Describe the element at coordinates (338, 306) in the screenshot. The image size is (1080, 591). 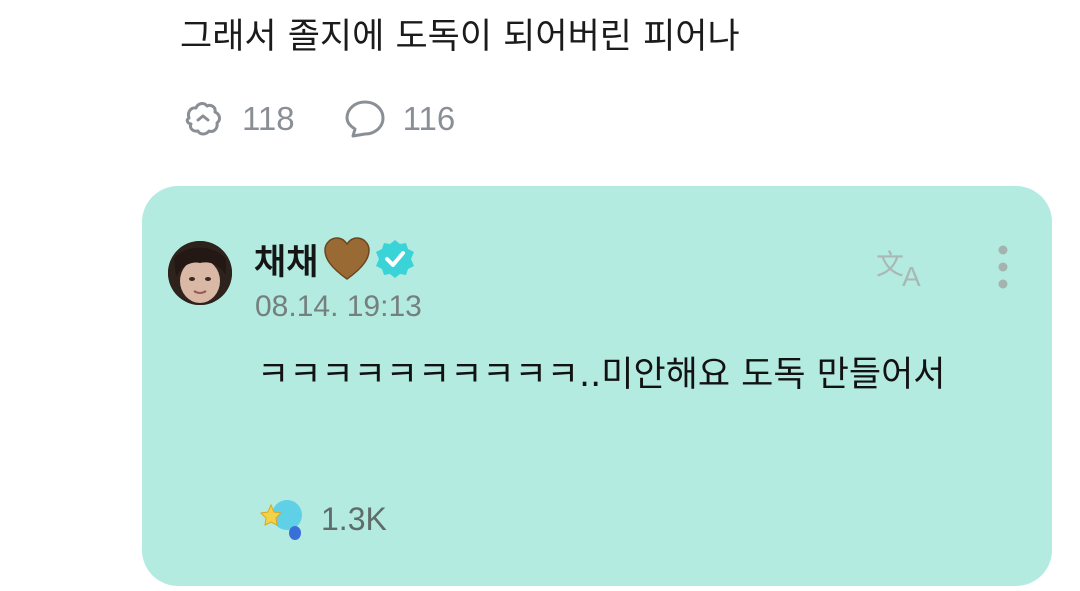
I see `comment-timestamp: 08.14. 19:13` at that location.